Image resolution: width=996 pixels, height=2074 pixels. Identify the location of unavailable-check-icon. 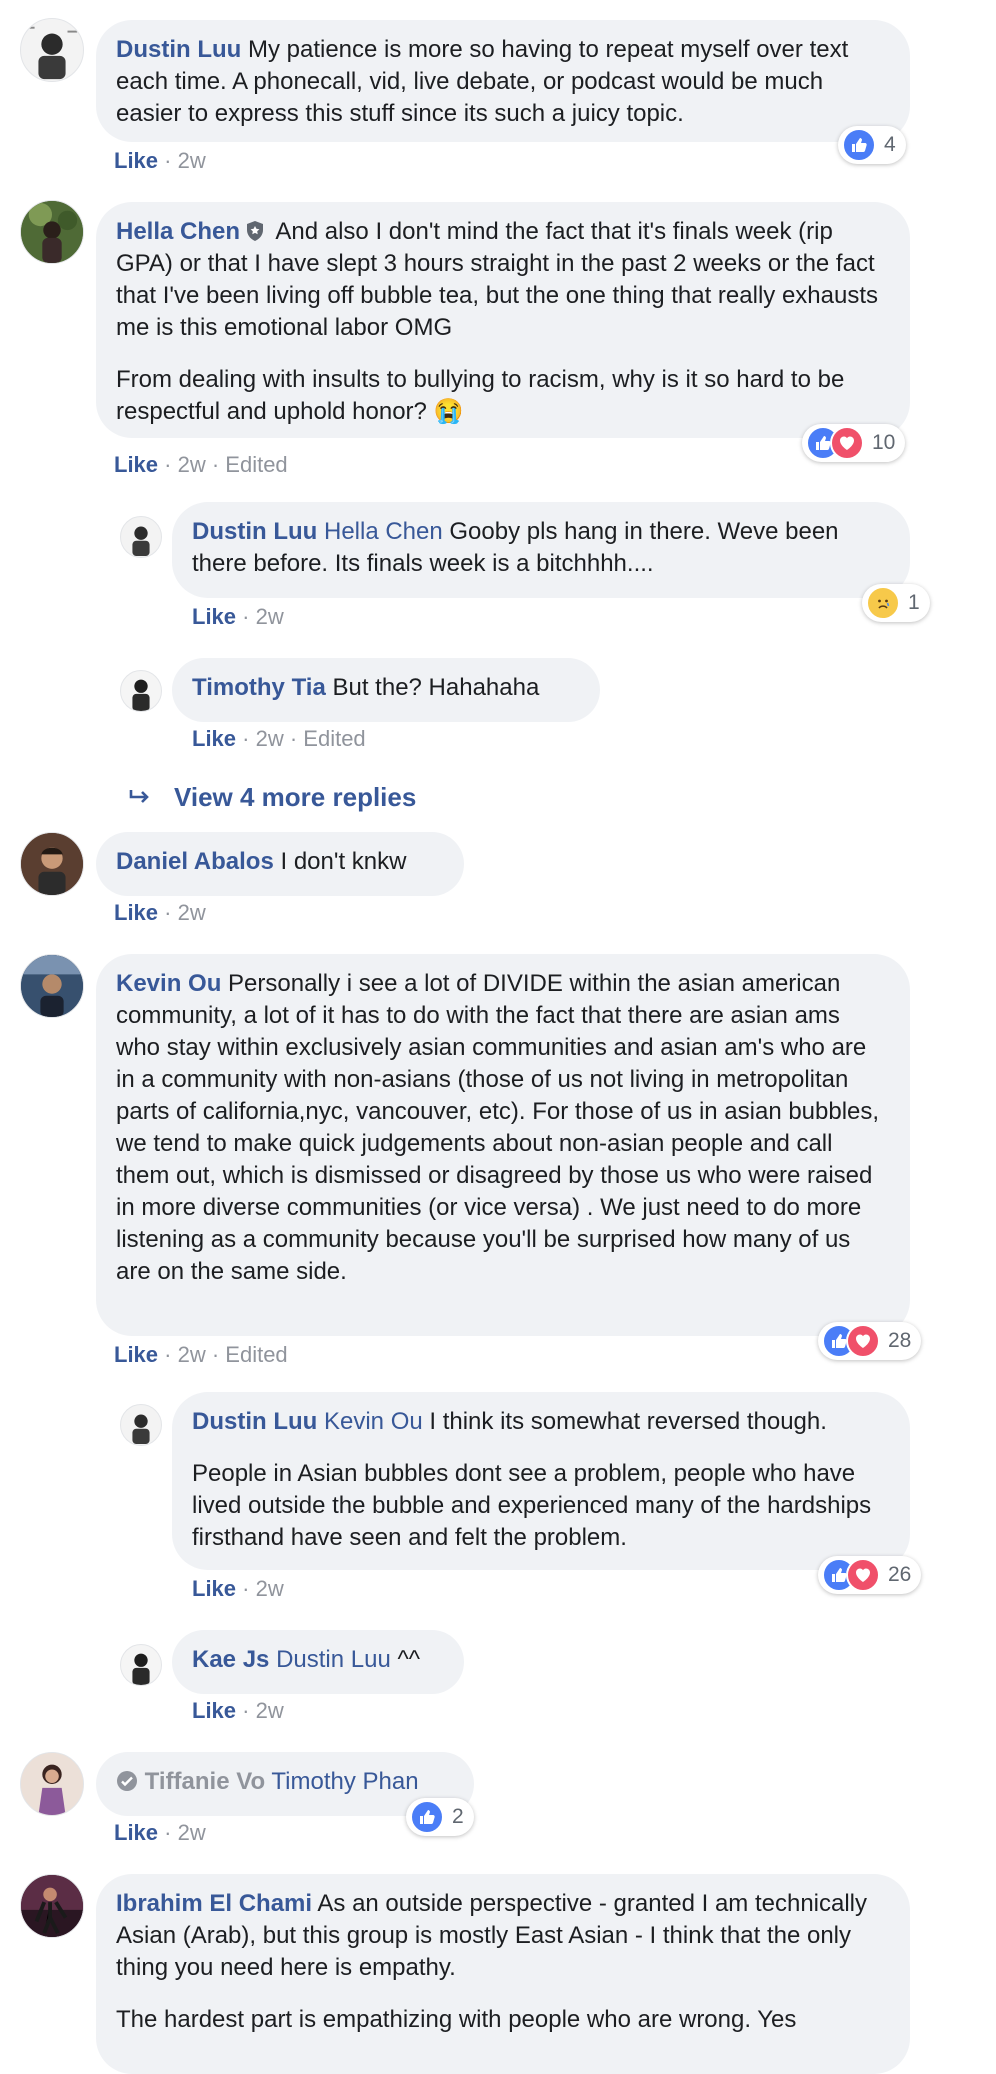
(127, 1781).